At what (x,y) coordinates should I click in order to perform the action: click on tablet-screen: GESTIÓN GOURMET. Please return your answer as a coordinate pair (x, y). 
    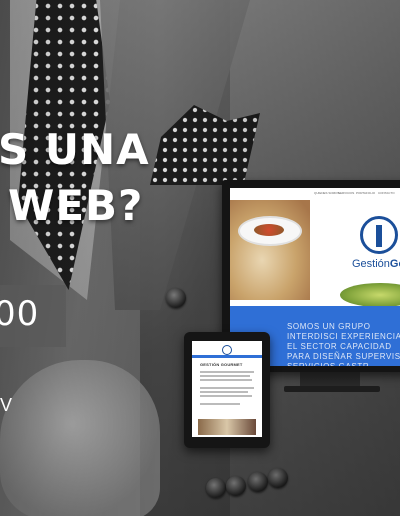
    Looking at the image, I should click on (227, 389).